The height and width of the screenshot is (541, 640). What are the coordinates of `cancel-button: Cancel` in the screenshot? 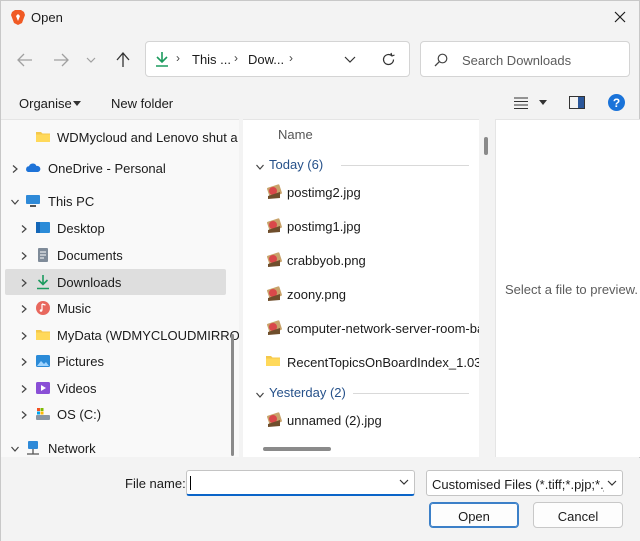 It's located at (578, 515).